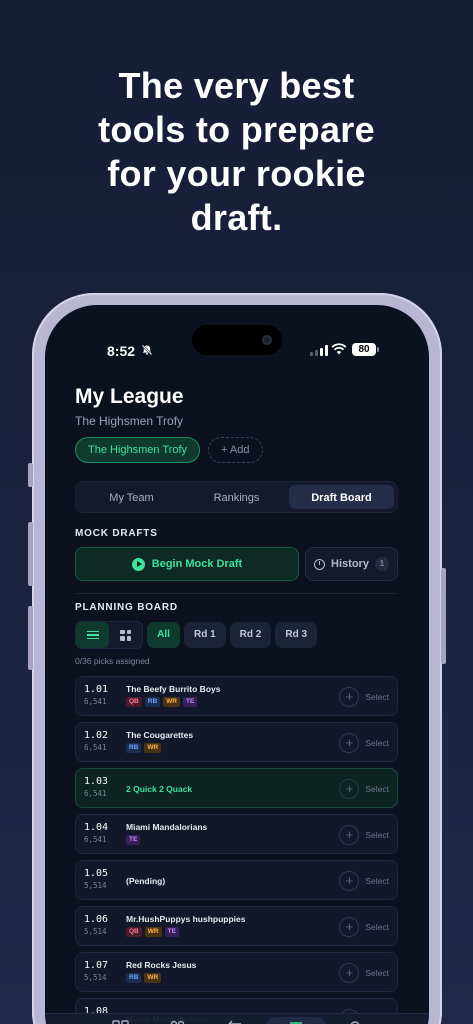 The height and width of the screenshot is (1024, 473). Describe the element at coordinates (121, 1021) in the screenshot. I see `nav-grid-icon` at that location.